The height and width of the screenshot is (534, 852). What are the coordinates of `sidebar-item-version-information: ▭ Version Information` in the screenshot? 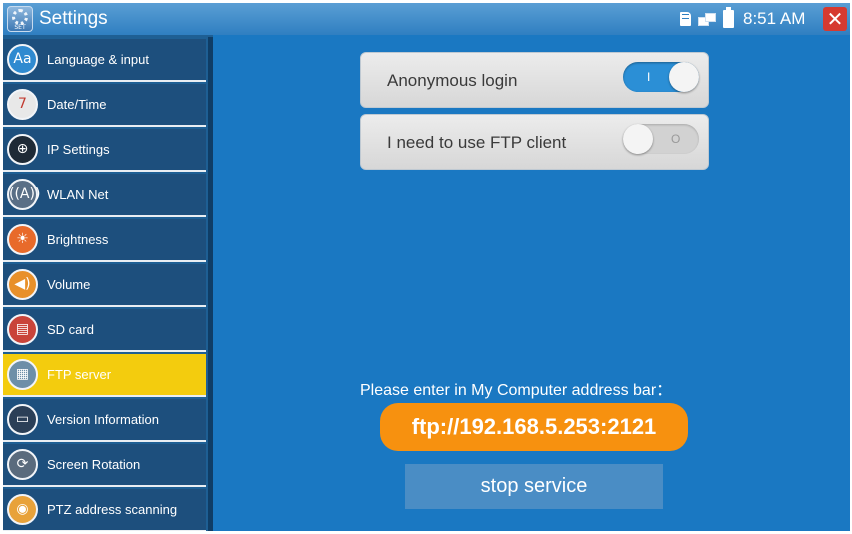 It's located at (104, 420).